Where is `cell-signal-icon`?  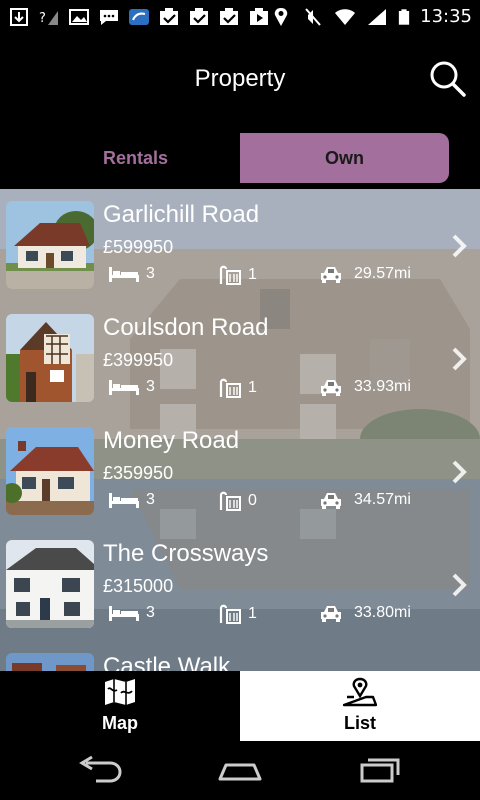 cell-signal-icon is located at coordinates (377, 16).